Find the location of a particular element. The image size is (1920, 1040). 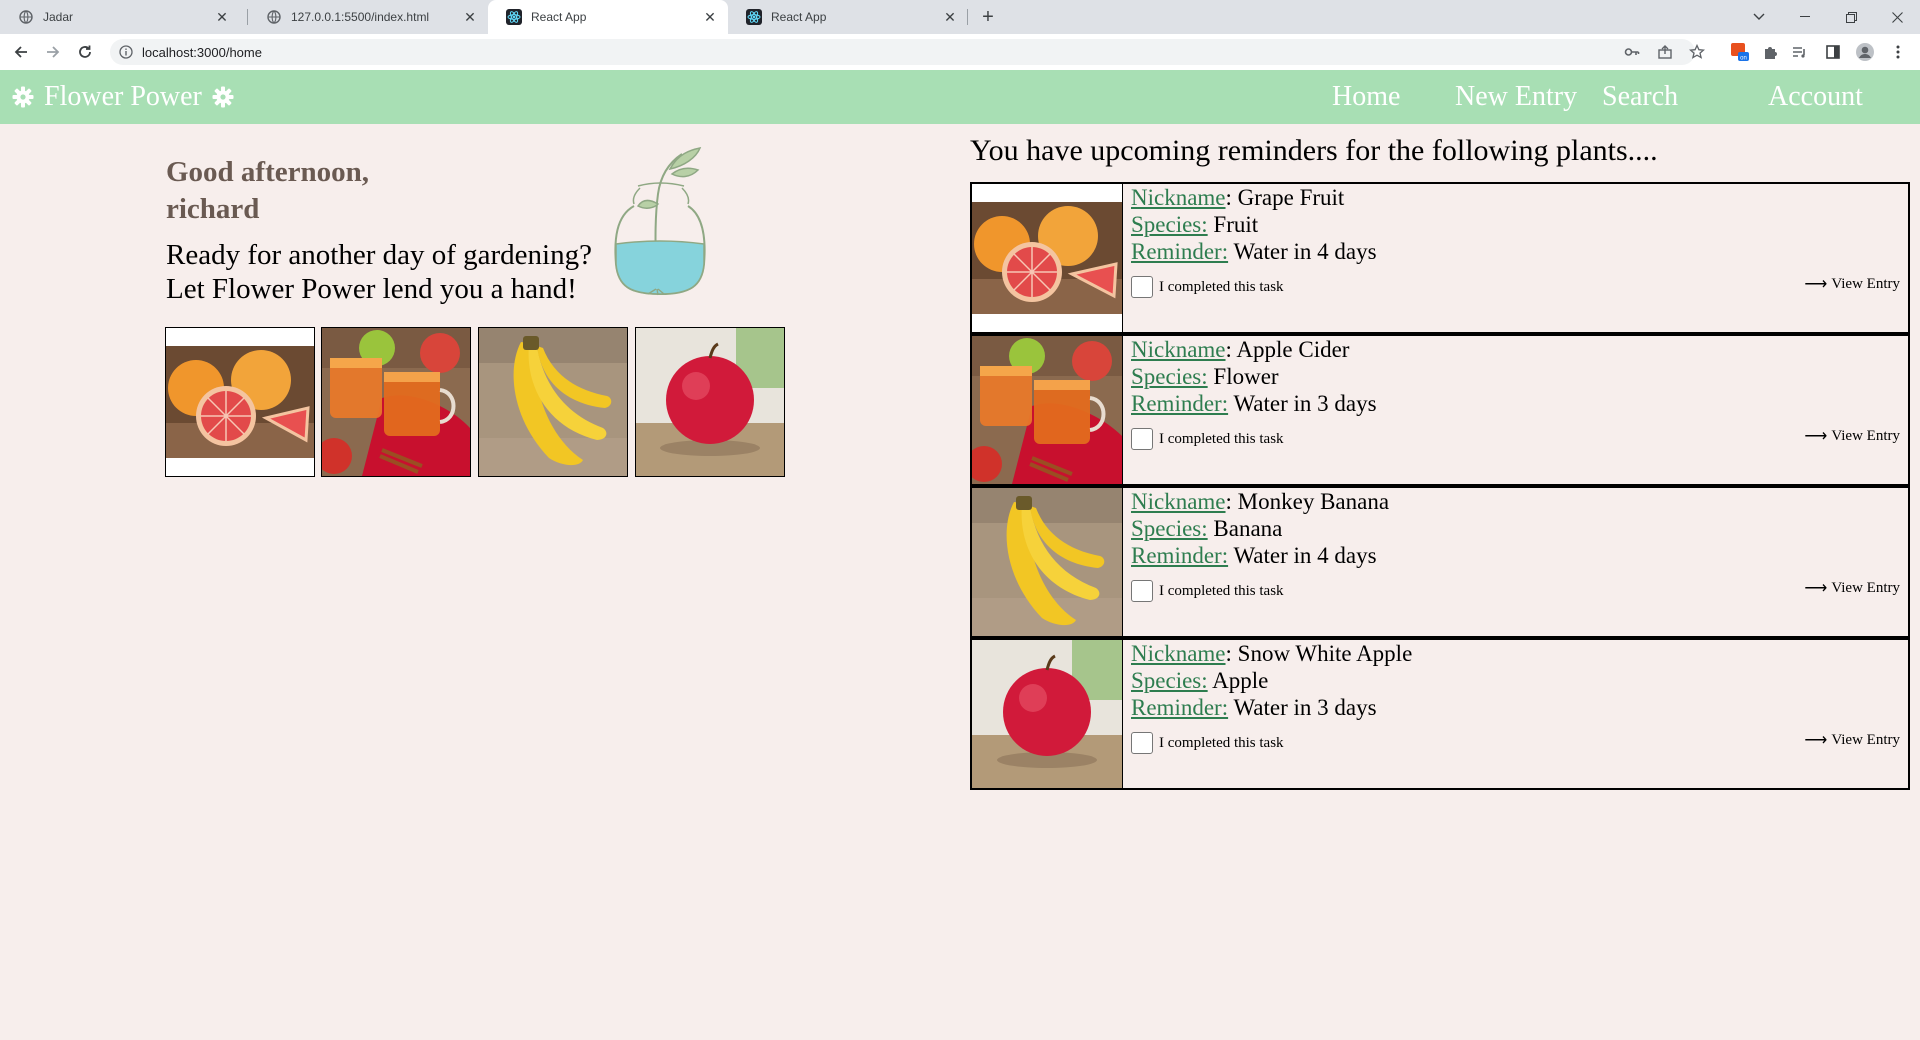

forward-button is located at coordinates (53, 52).